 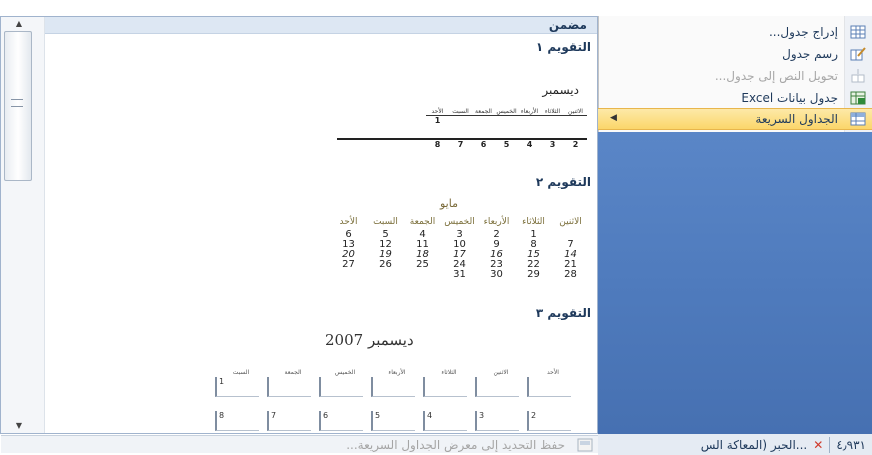 What do you see at coordinates (735, 97) in the screenshot?
I see `menu-item-excel-spreadsheet: جدول بيانات Excel` at bounding box center [735, 97].